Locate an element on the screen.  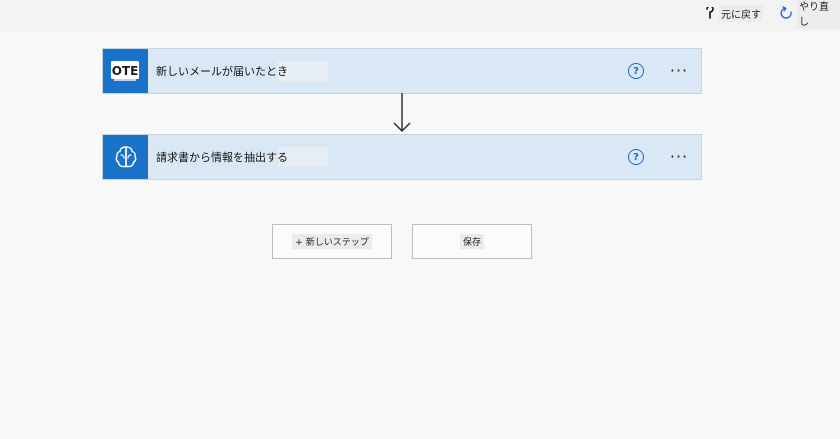
trigger-step-title: 新しいメールが届いたとき is located at coordinates (242, 71).